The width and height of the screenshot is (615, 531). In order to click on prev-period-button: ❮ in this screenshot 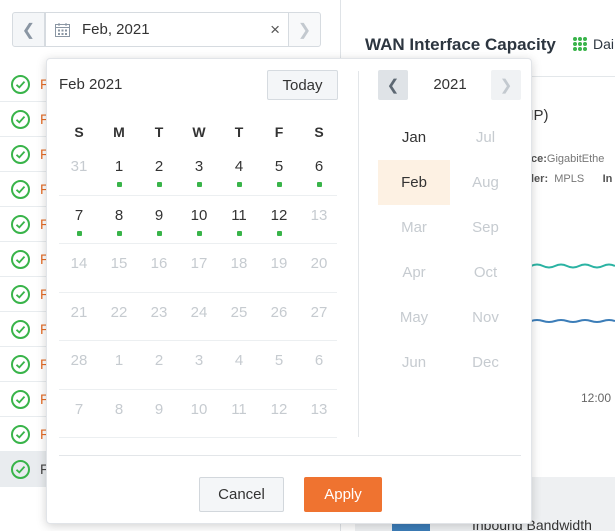, I will do `click(28, 29)`.